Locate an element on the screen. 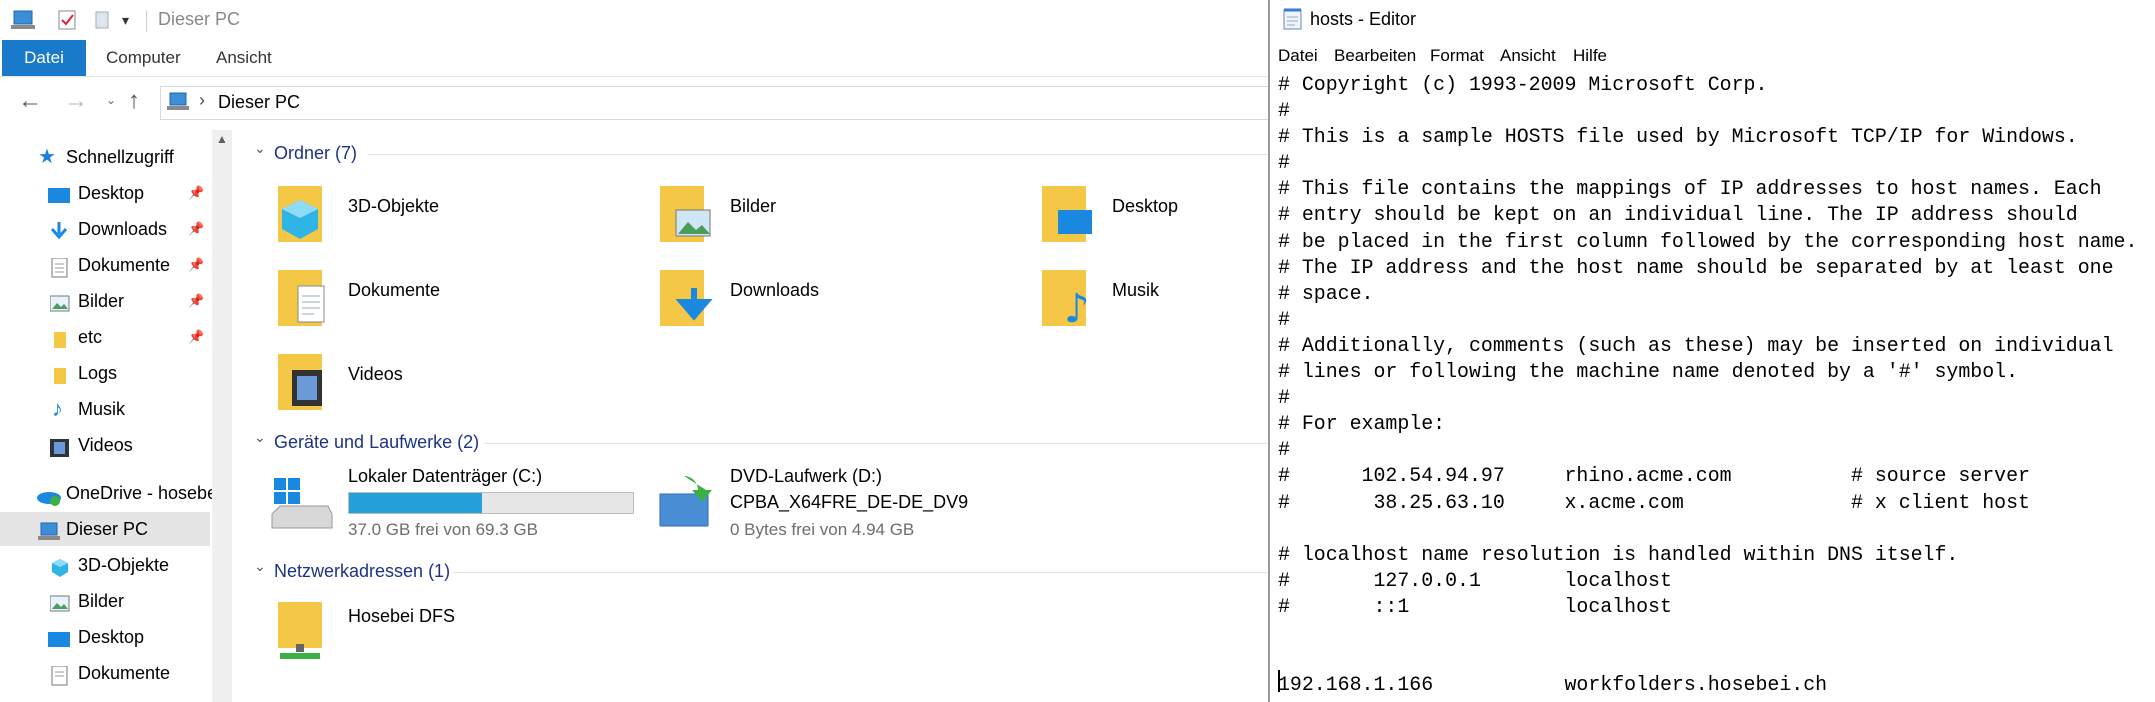 The image size is (2155, 702). folder-downloads-icon is located at coordinates (685, 297).